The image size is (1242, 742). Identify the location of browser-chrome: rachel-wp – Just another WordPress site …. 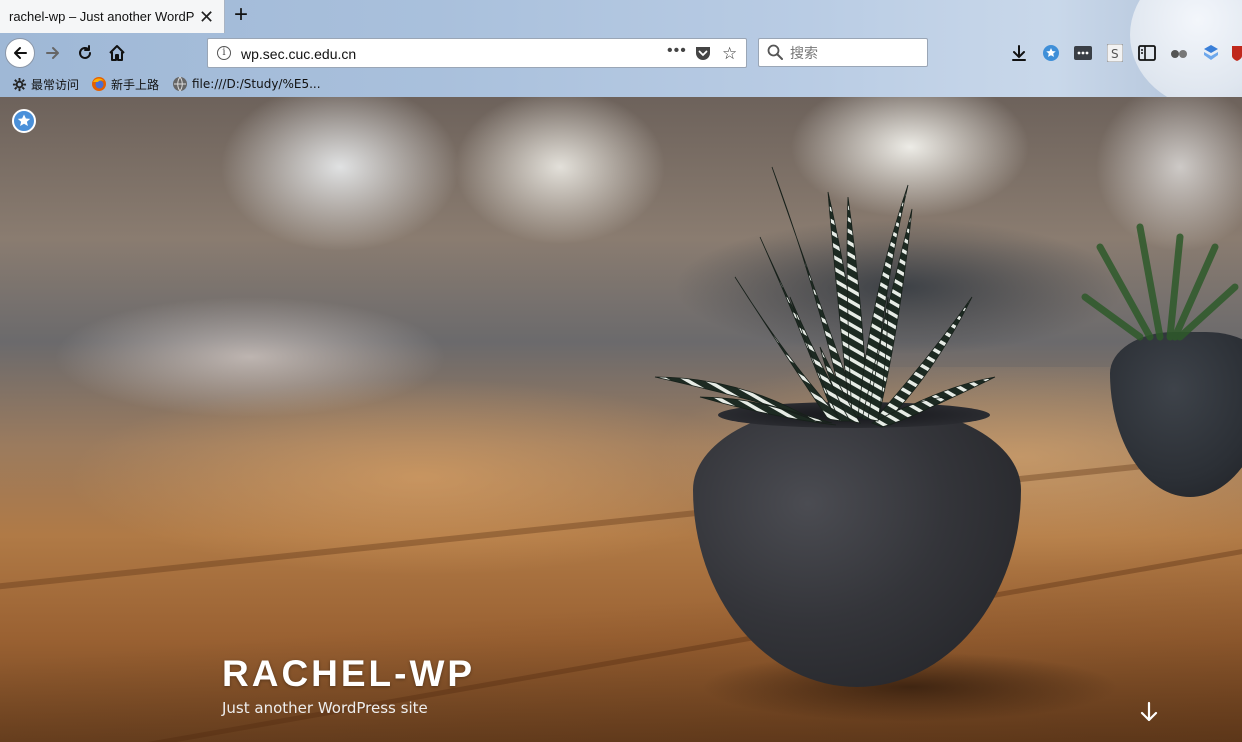
(621, 49).